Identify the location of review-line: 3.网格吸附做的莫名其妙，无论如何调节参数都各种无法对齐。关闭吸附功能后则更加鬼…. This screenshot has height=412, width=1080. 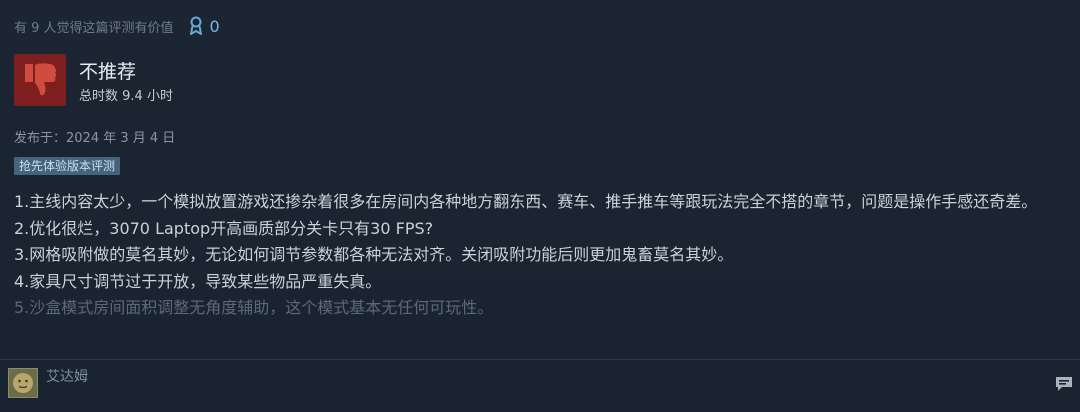
(374, 254).